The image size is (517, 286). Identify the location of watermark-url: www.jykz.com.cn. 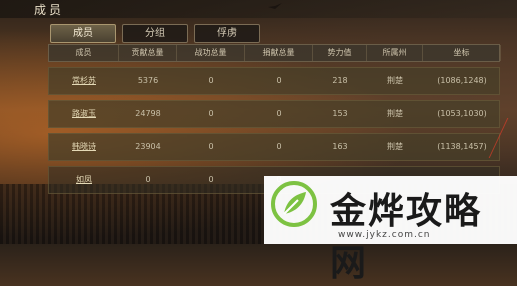
(384, 235).